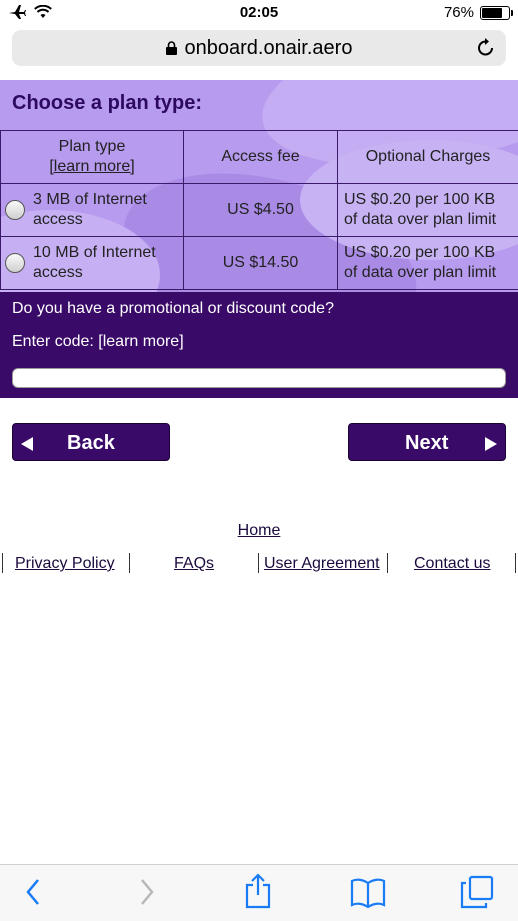  What do you see at coordinates (171, 48) in the screenshot?
I see `lock-icon` at bounding box center [171, 48].